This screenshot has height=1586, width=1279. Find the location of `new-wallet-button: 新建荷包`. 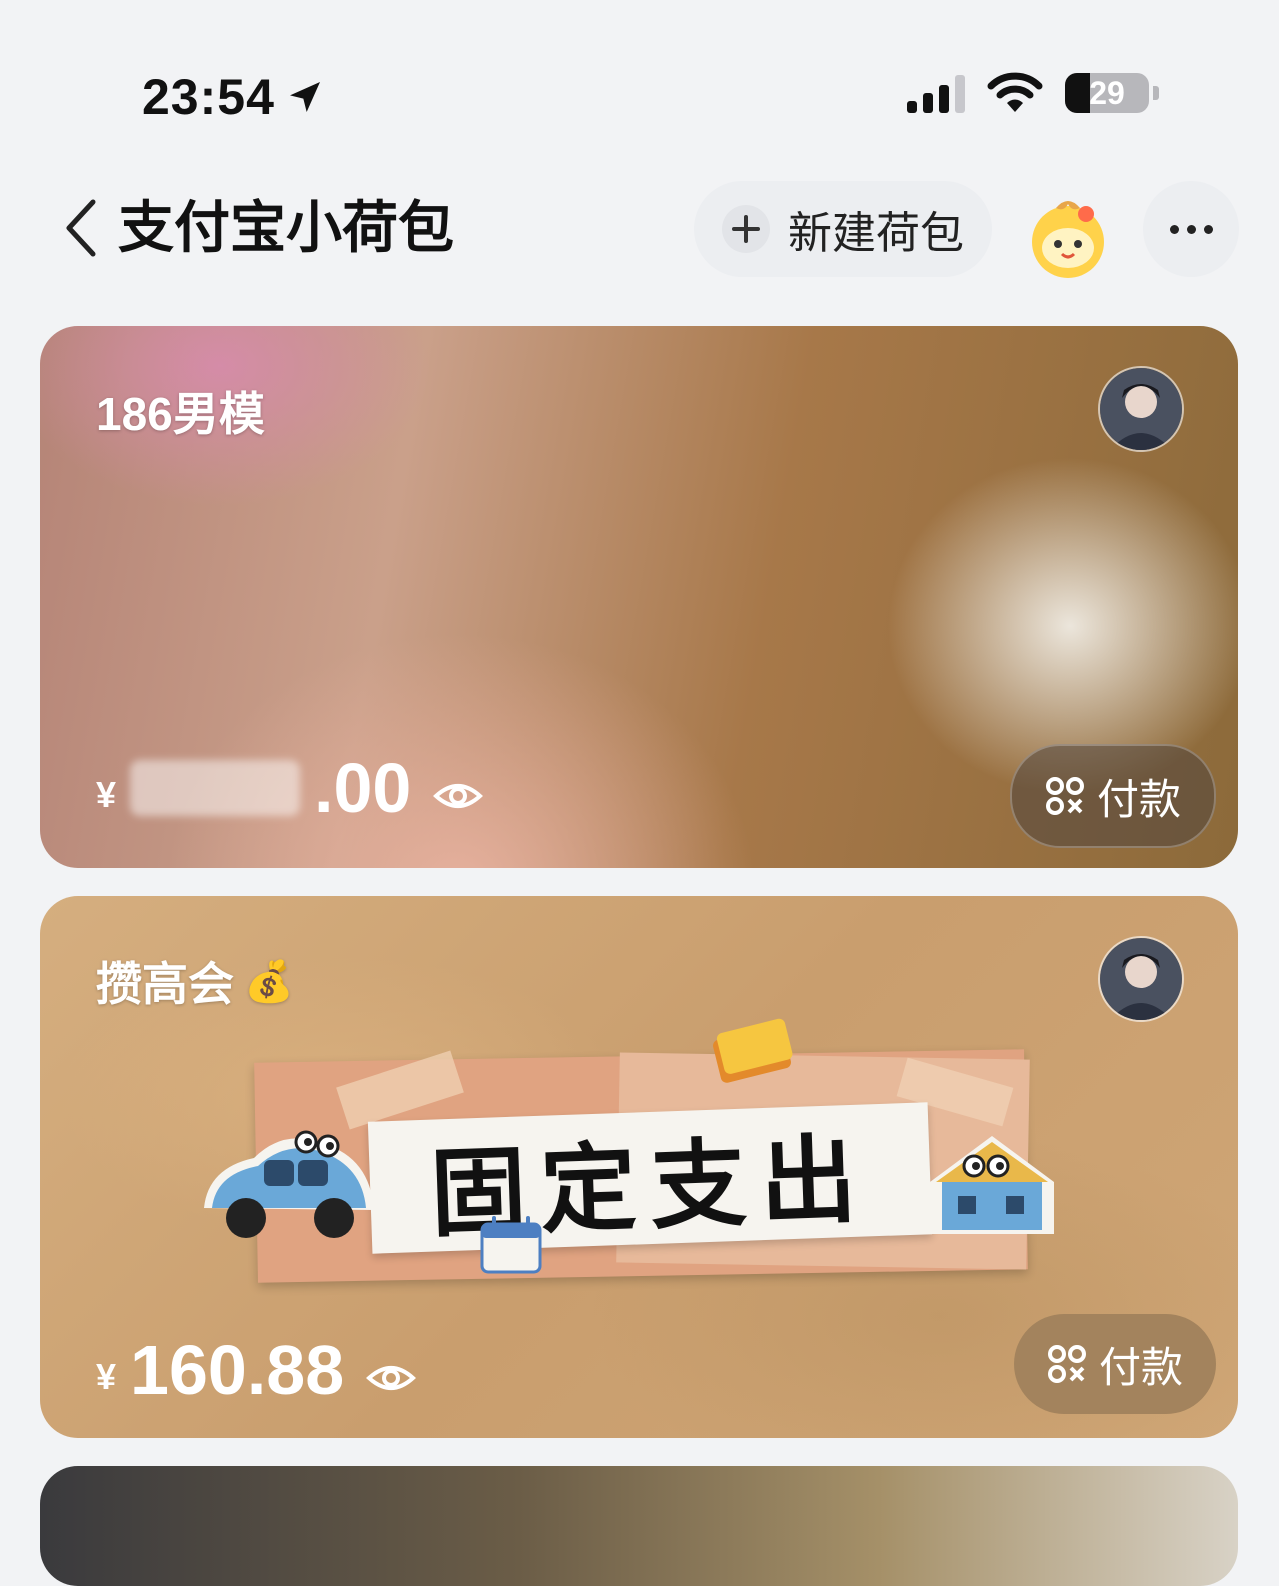

new-wallet-button: 新建荷包 is located at coordinates (843, 229).